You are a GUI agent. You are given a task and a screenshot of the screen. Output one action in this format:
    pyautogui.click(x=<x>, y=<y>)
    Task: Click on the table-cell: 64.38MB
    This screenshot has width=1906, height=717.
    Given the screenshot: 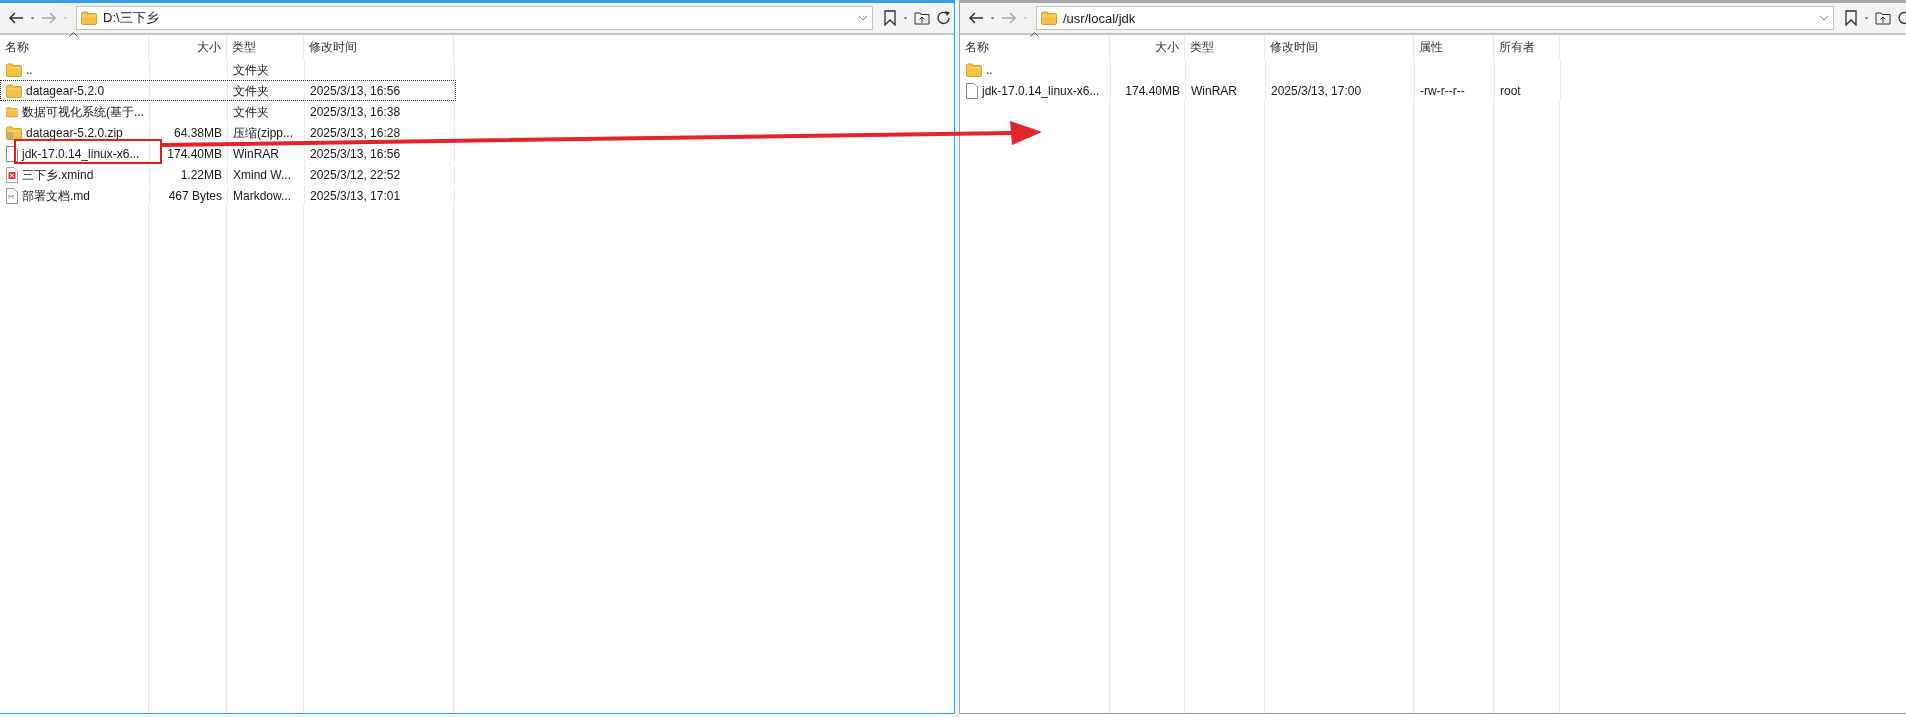 What is the action you would take?
    pyautogui.click(x=197, y=132)
    